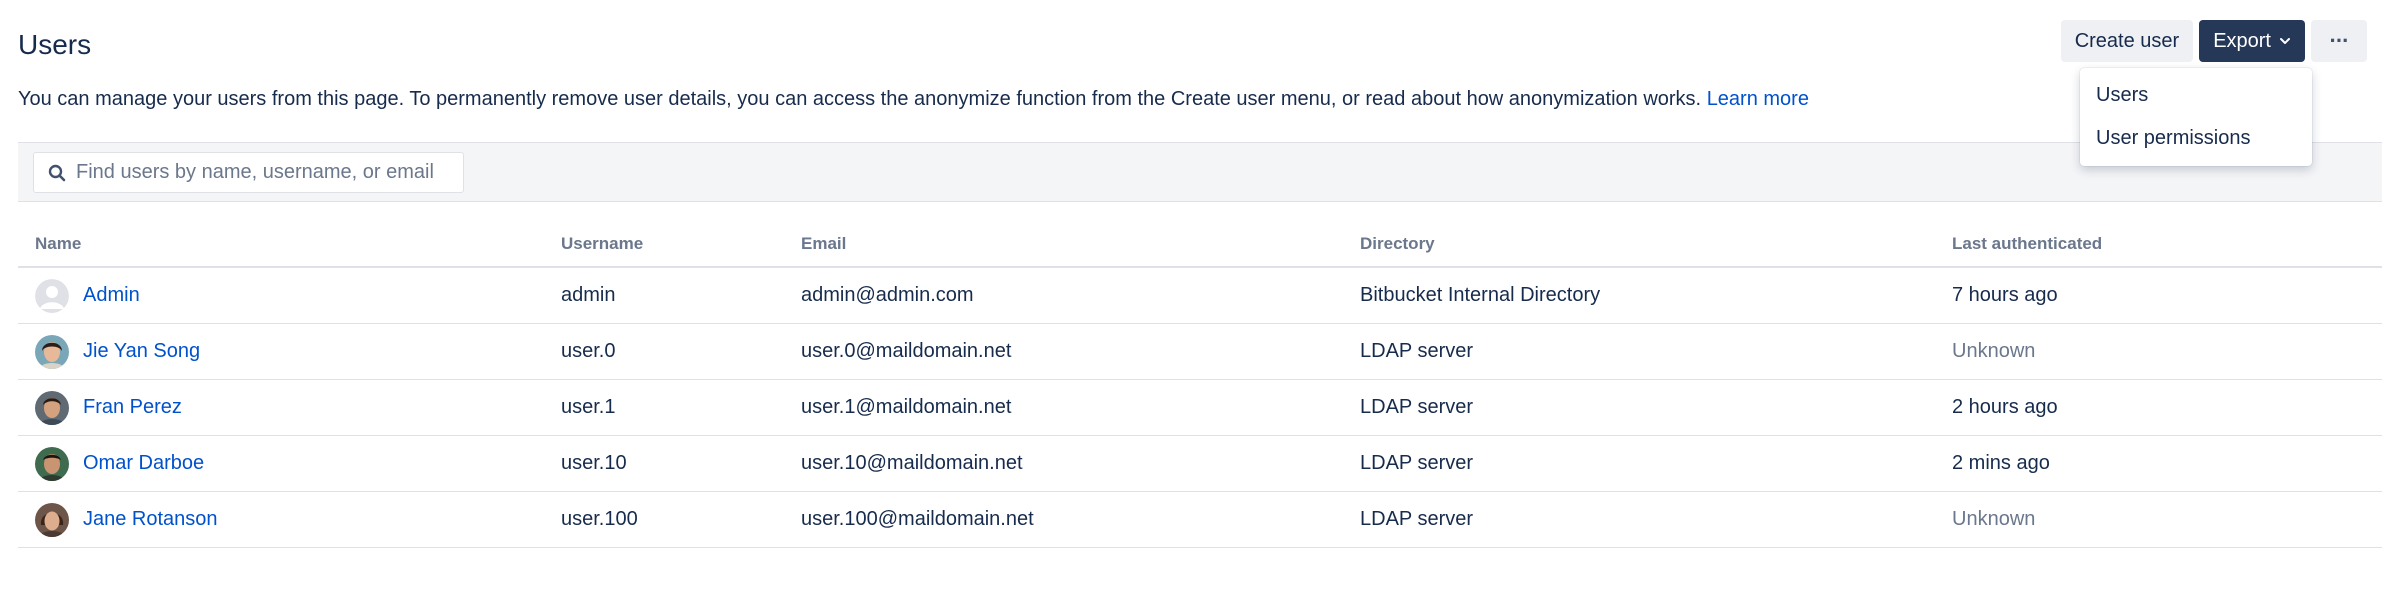 Image resolution: width=2400 pixels, height=602 pixels. I want to click on user-name-link: Fran Perez, so click(132, 407).